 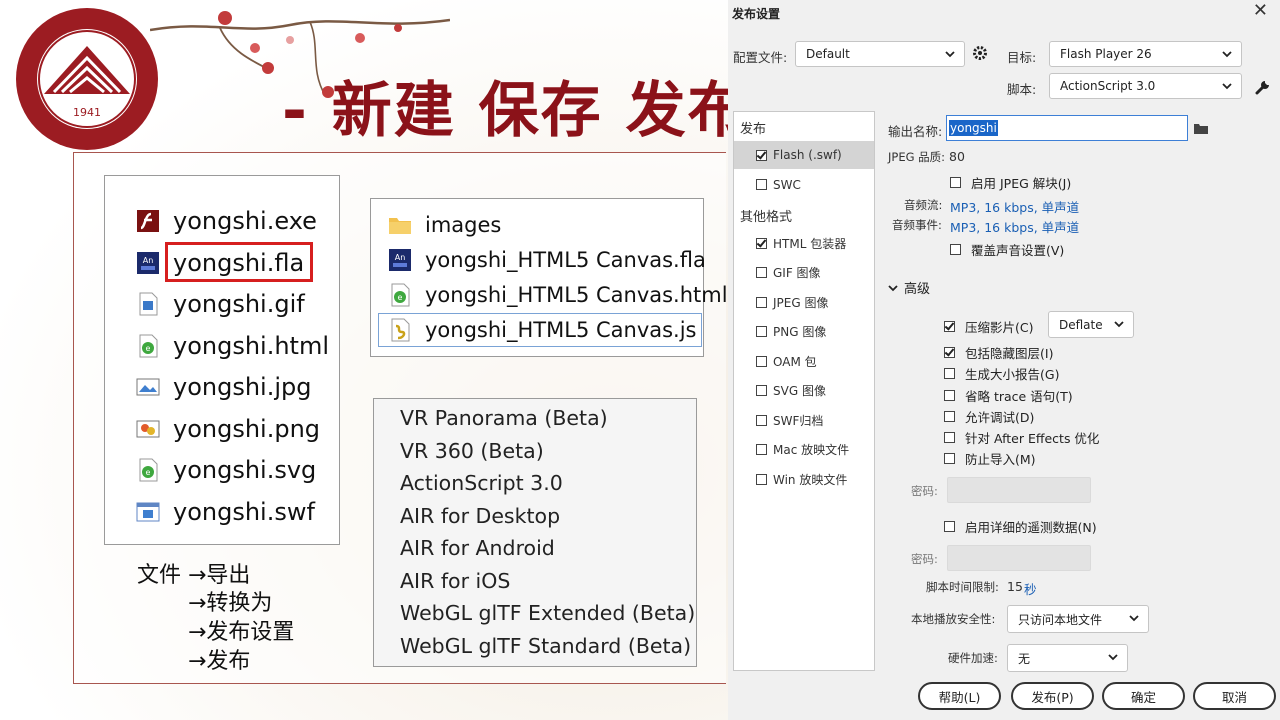 What do you see at coordinates (980, 53) in the screenshot?
I see `gear-icon` at bounding box center [980, 53].